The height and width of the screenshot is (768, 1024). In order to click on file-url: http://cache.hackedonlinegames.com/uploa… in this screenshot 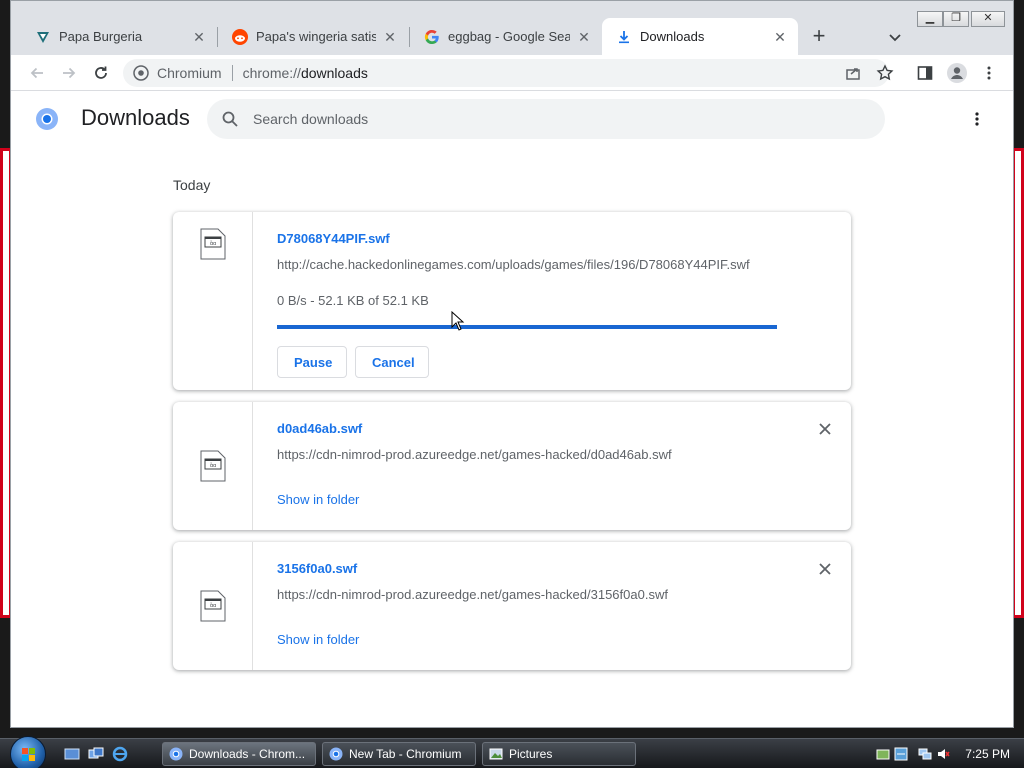, I will do `click(513, 264)`.